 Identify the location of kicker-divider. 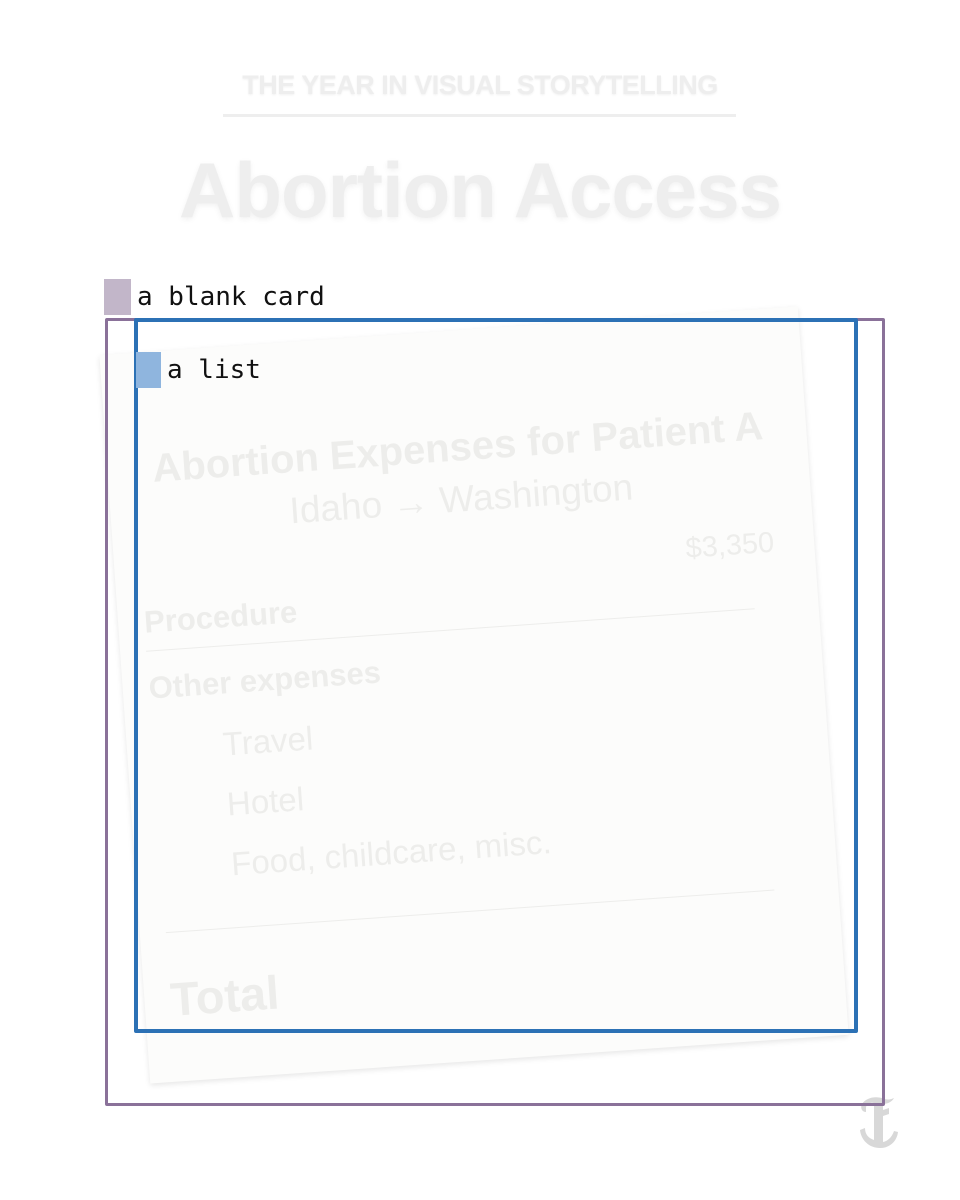
(479, 115).